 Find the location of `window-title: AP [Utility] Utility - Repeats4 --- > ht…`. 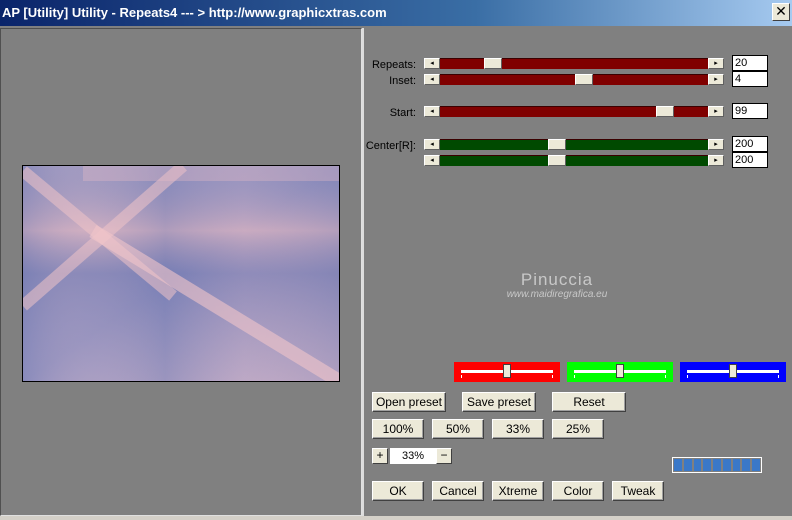

window-title: AP [Utility] Utility - Repeats4 --- > ht… is located at coordinates (194, 12).